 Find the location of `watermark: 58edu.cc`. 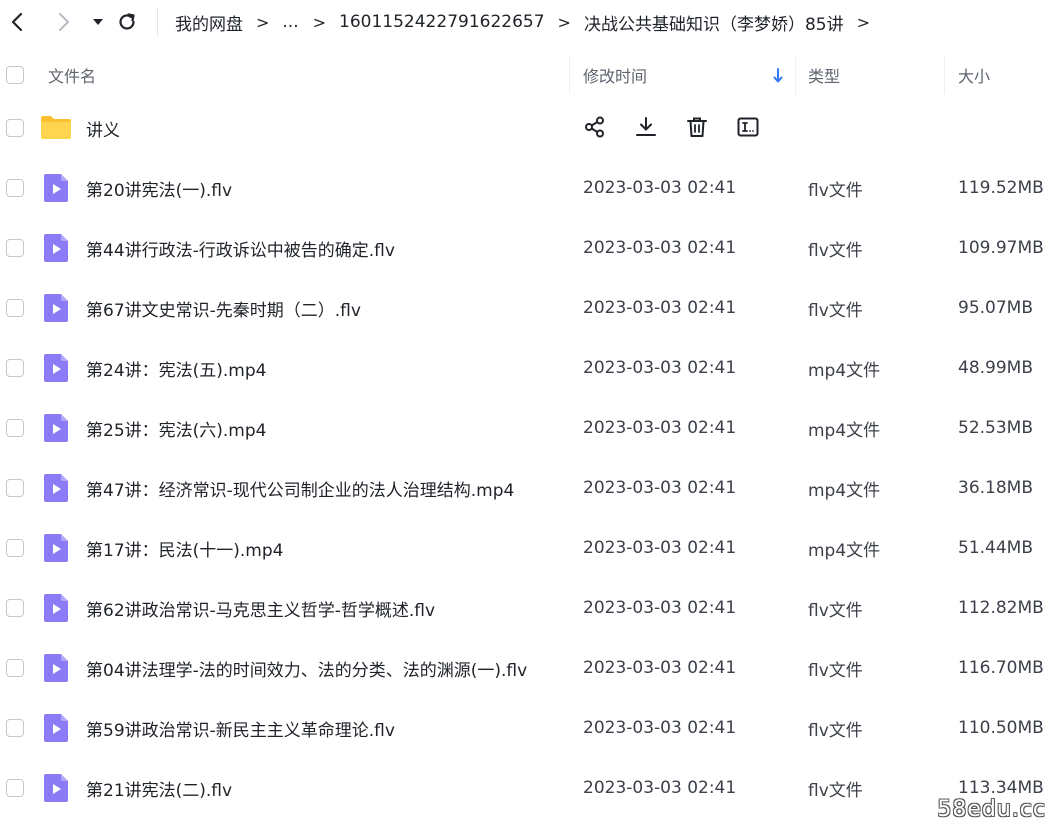

watermark: 58edu.cc is located at coordinates (991, 809).